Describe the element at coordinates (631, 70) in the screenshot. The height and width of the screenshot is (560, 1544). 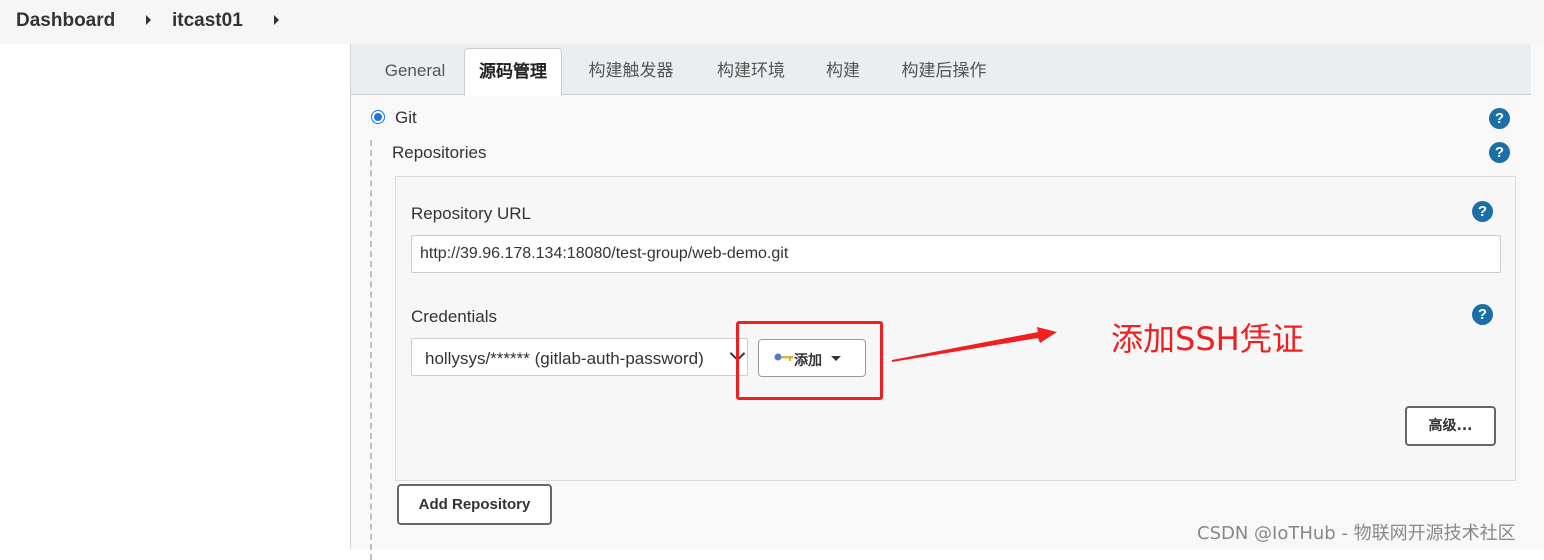
I see `tab-build-triggers: 构建触发器` at that location.